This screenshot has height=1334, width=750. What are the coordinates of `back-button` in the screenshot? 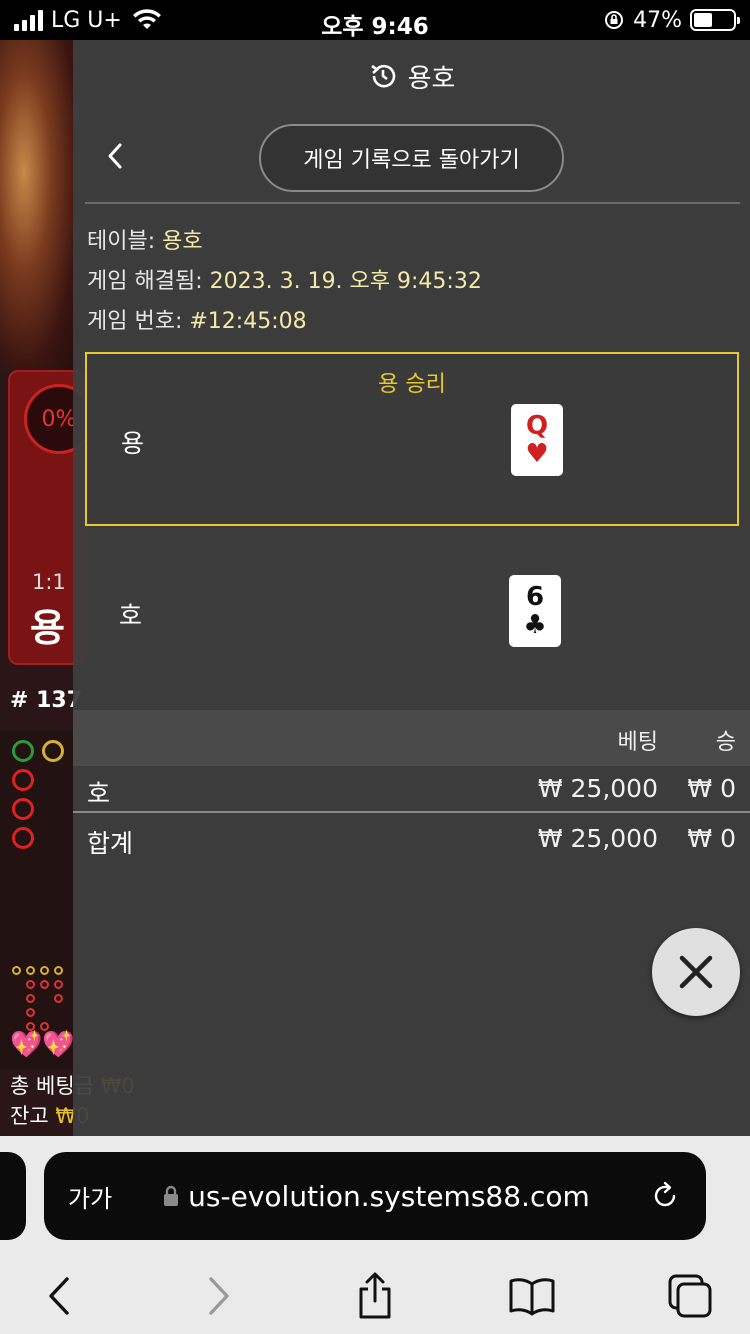 It's located at (115, 156).